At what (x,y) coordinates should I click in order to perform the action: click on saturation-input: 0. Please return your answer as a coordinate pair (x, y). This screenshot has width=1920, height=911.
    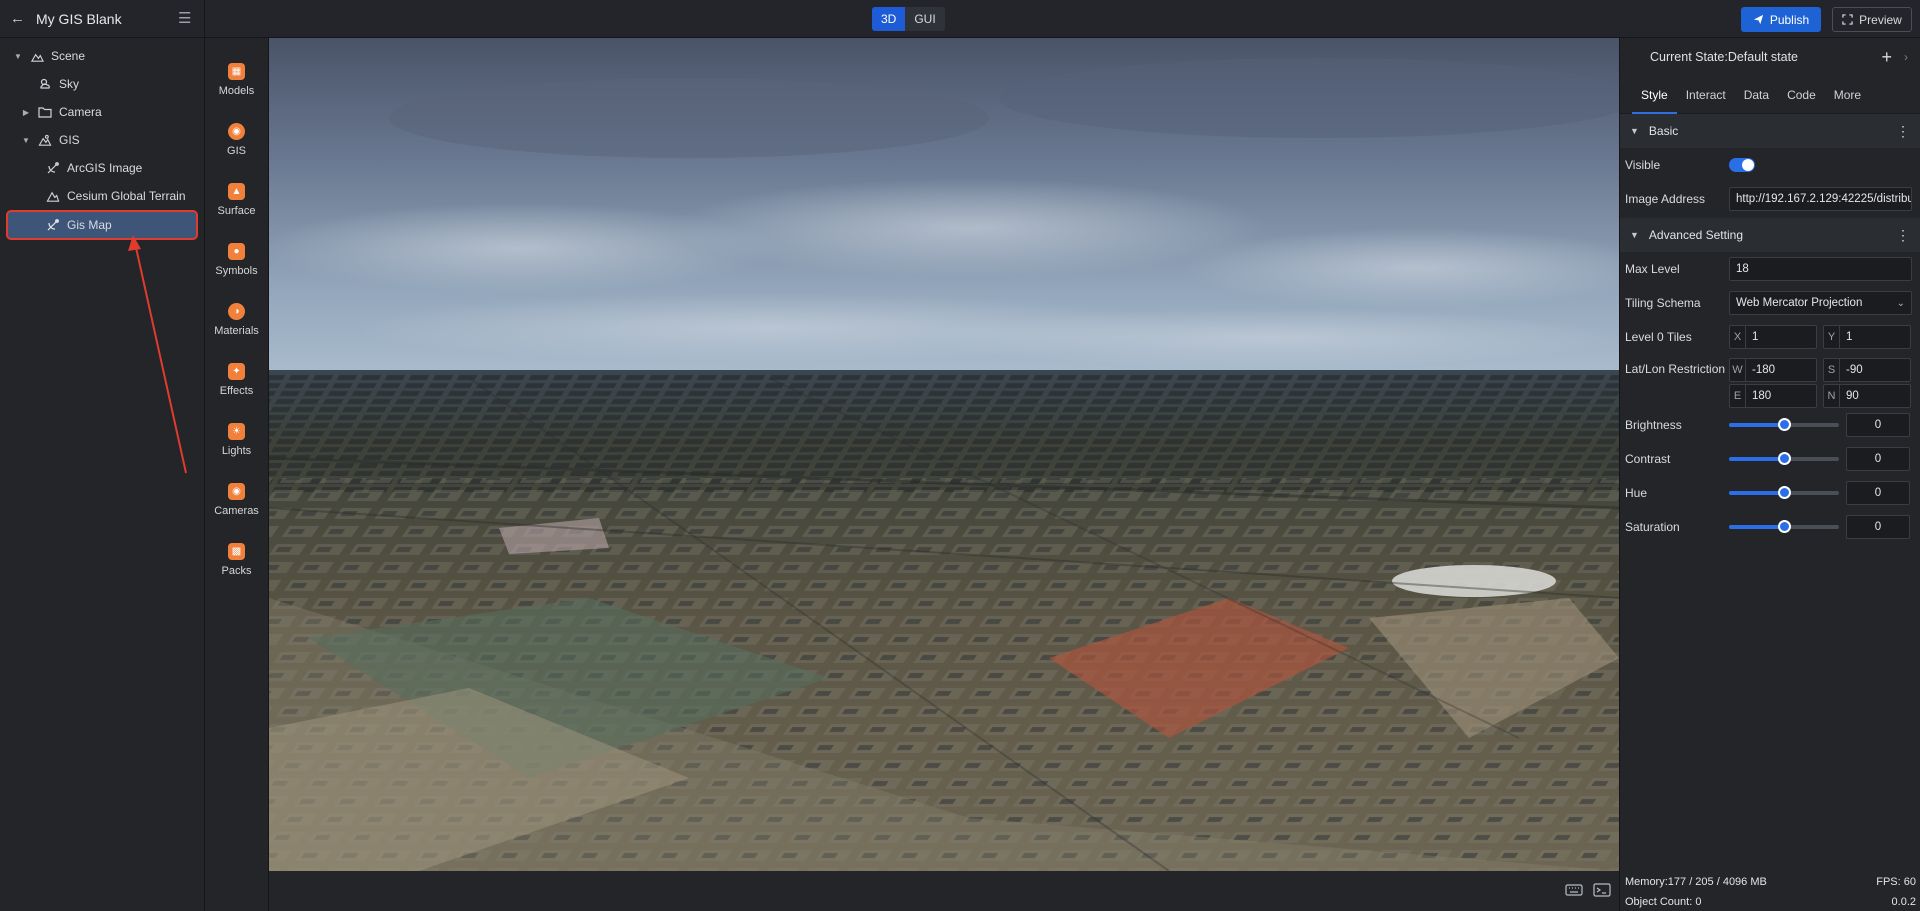
    Looking at the image, I should click on (1878, 527).